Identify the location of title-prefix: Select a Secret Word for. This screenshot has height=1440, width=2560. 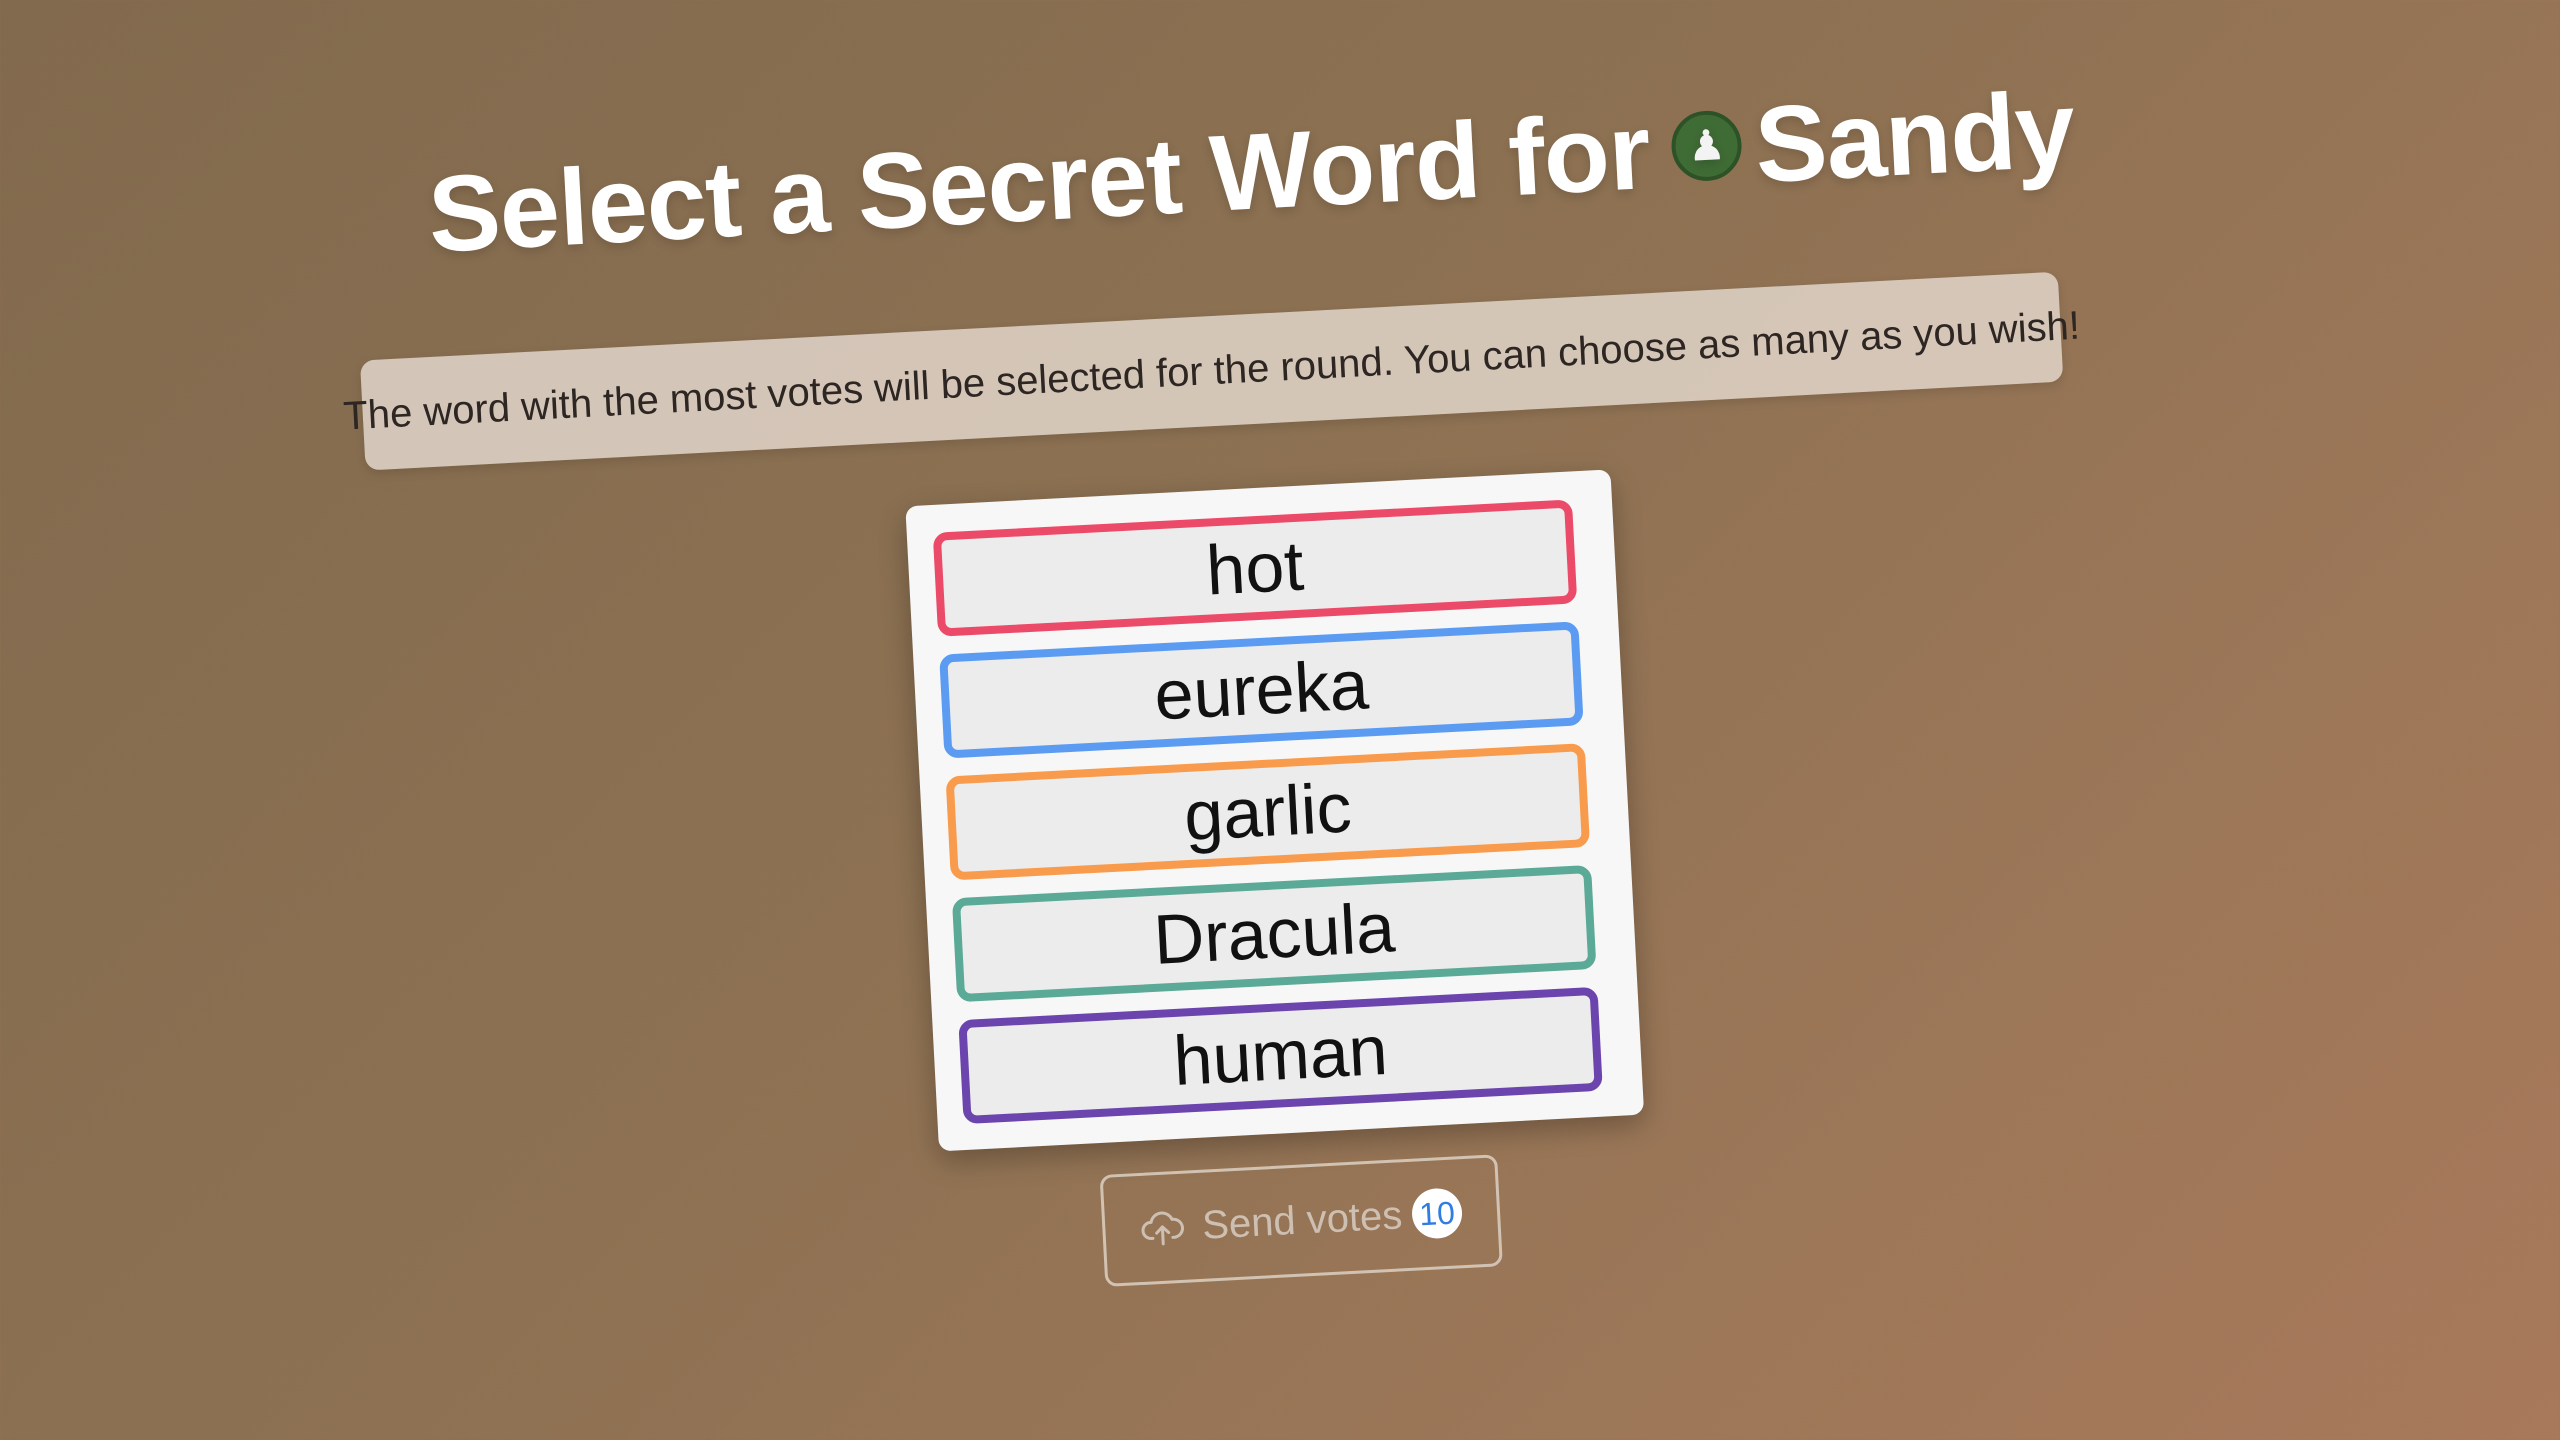
(1039, 182).